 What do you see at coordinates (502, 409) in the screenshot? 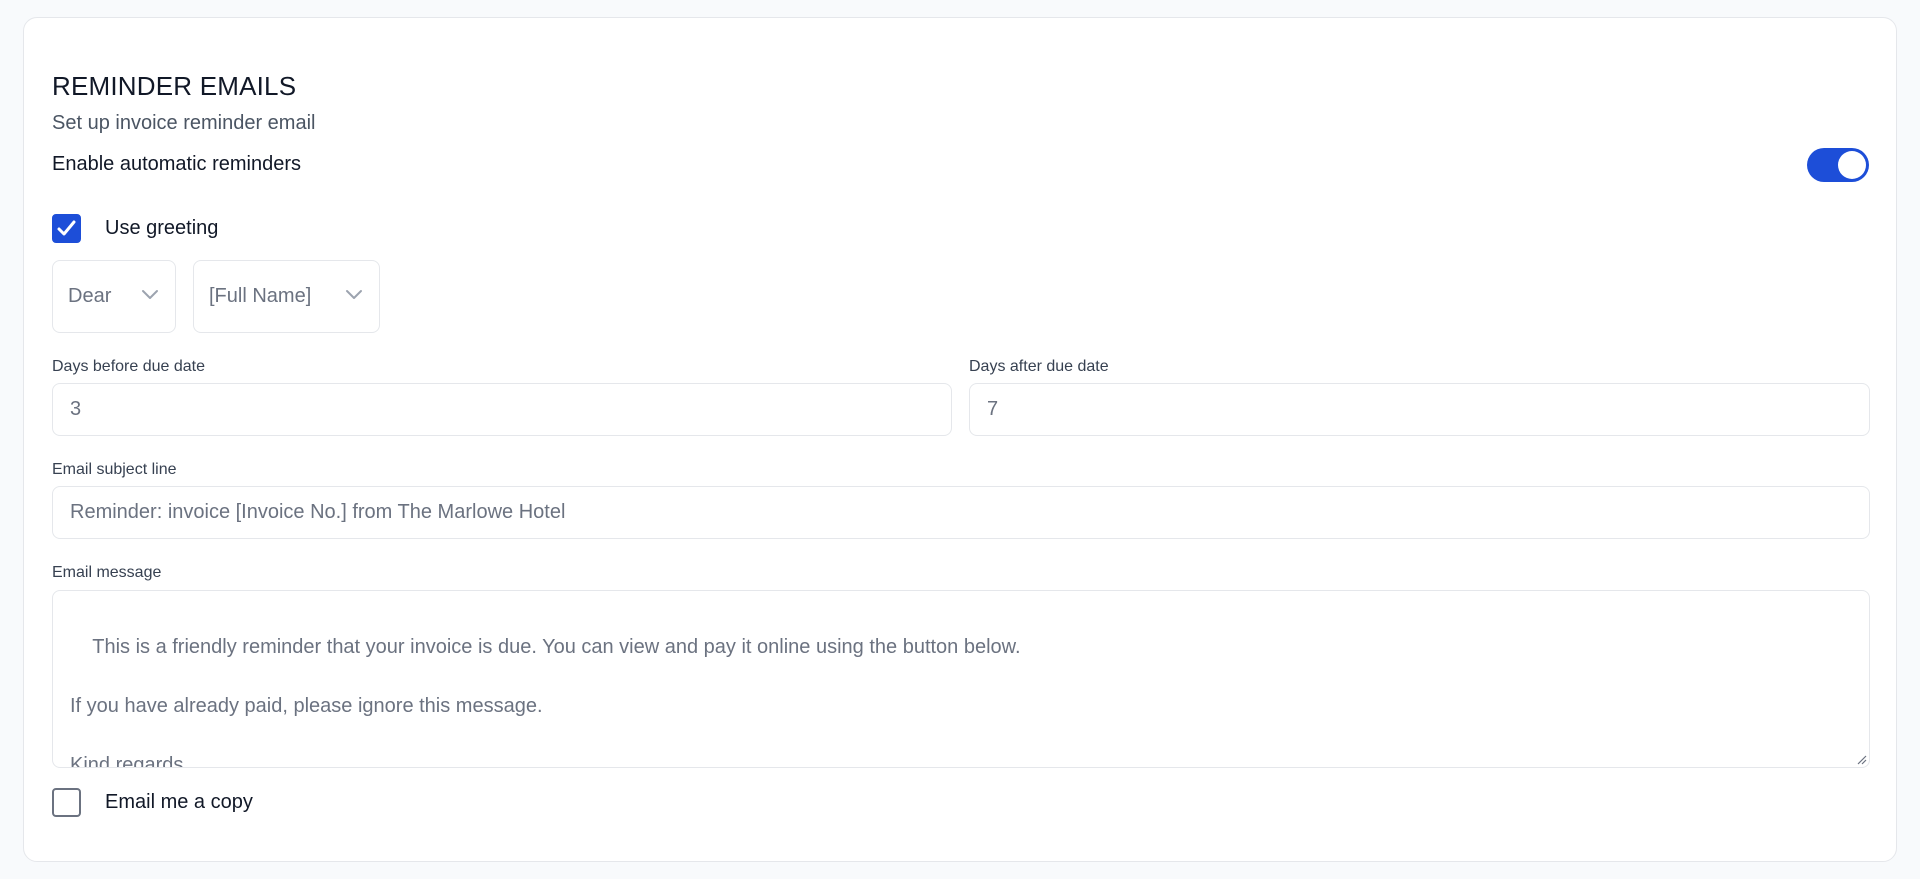
I see `days-before-input: 3` at bounding box center [502, 409].